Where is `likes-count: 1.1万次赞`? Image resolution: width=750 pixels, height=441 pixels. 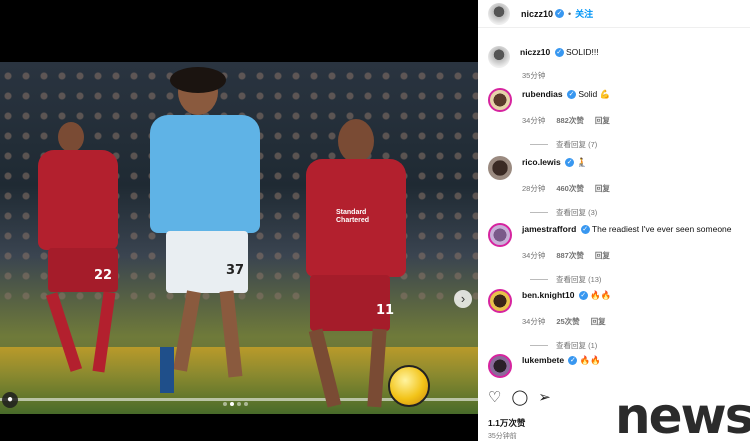
likes-count: 1.1万次赞 is located at coordinates (506, 423).